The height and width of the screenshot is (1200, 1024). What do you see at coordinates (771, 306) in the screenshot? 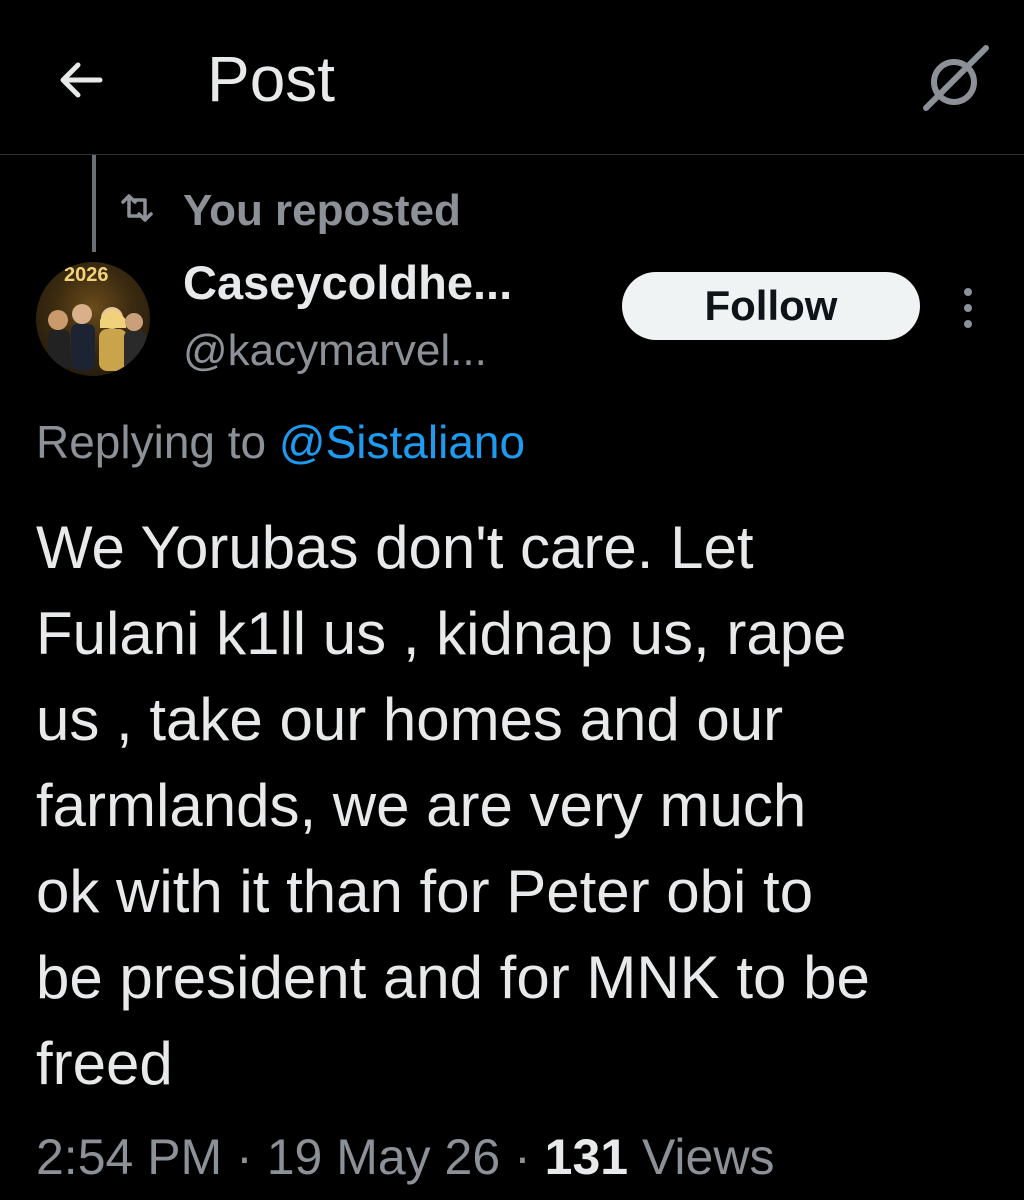
I see `follow-button: Follow` at bounding box center [771, 306].